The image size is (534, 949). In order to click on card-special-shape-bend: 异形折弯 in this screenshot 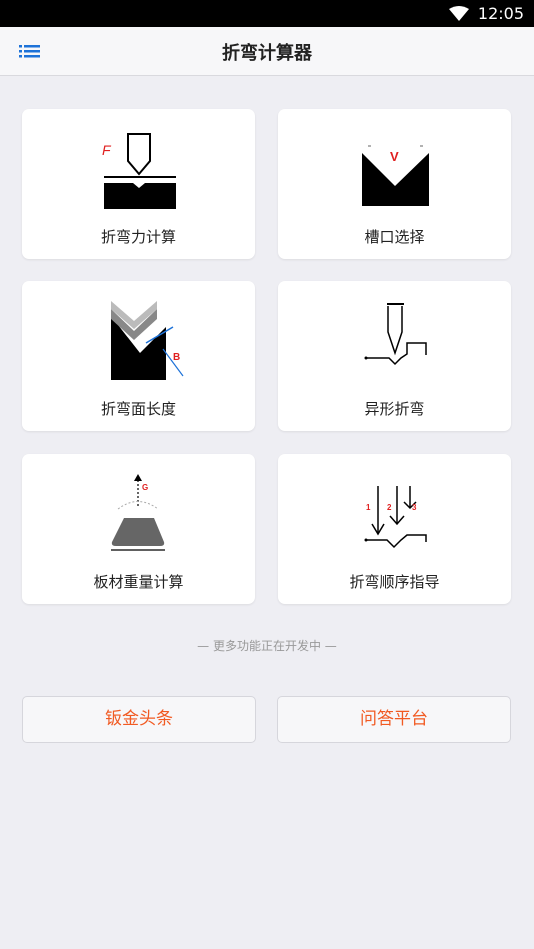, I will do `click(394, 356)`.